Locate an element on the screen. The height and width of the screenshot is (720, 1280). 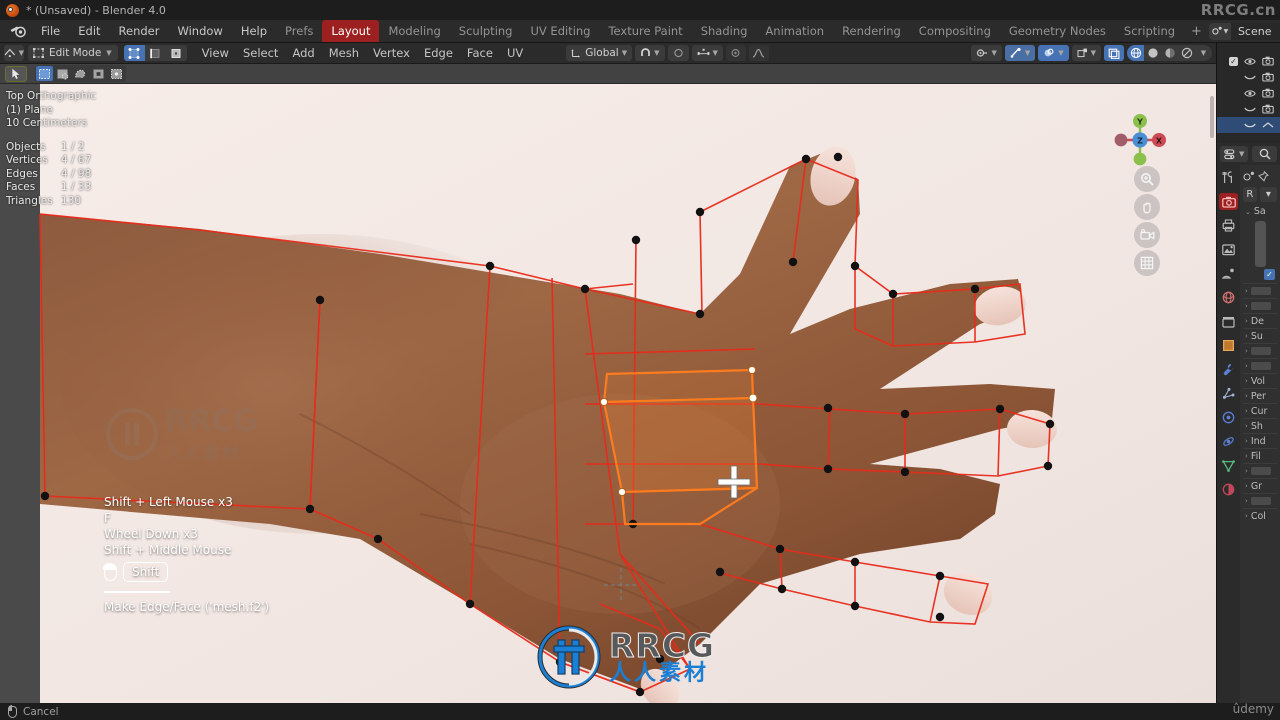
edge-select-mode-button is located at coordinates (155, 53).